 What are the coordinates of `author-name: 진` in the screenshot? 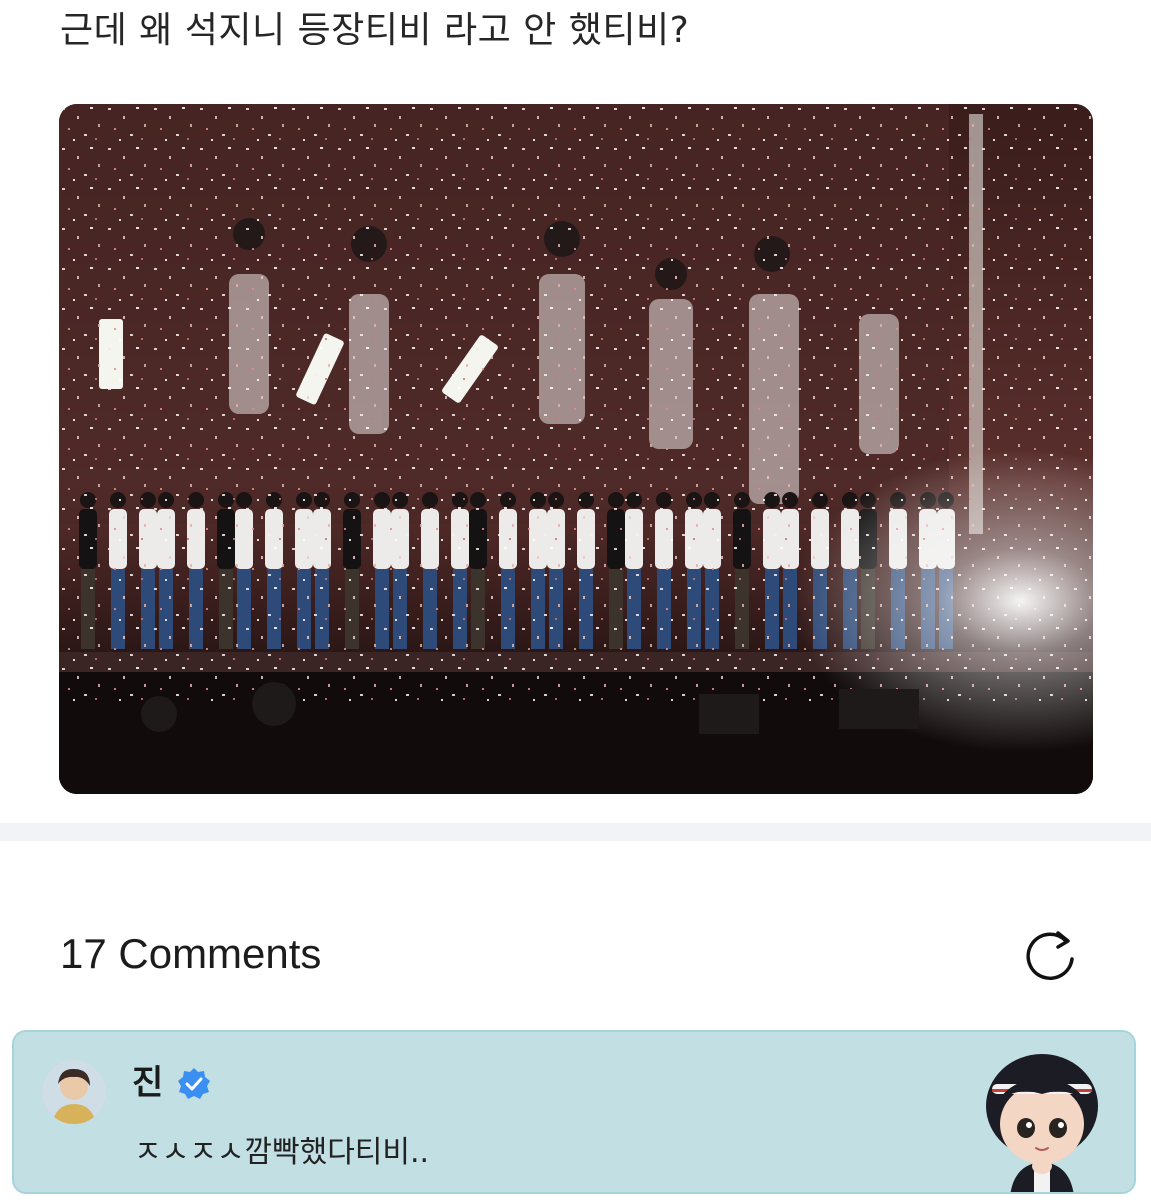 It's located at (147, 1083).